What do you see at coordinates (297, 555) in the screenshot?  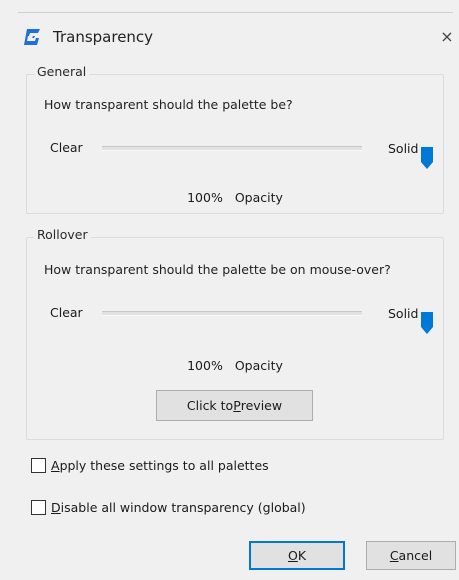 I see `ok-button: OK` at bounding box center [297, 555].